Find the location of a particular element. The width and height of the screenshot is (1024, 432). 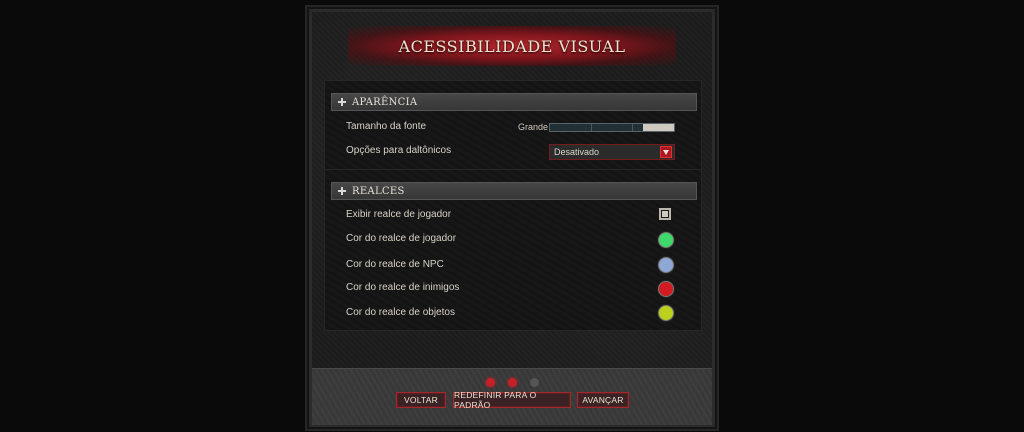

highlights-section-header: REALCES is located at coordinates (514, 191).